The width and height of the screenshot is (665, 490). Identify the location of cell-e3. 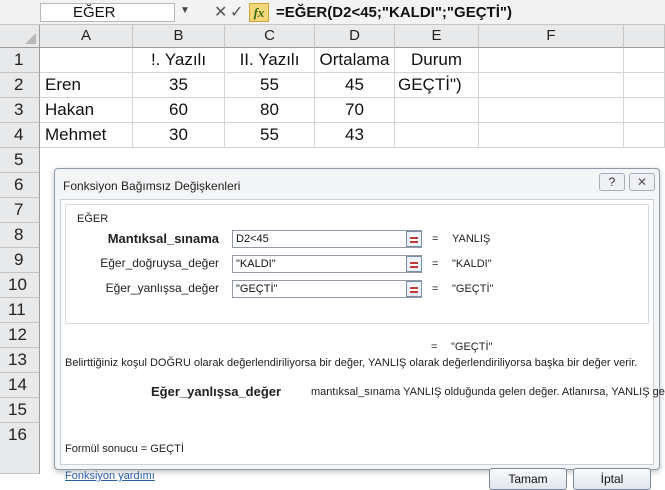
(437, 110).